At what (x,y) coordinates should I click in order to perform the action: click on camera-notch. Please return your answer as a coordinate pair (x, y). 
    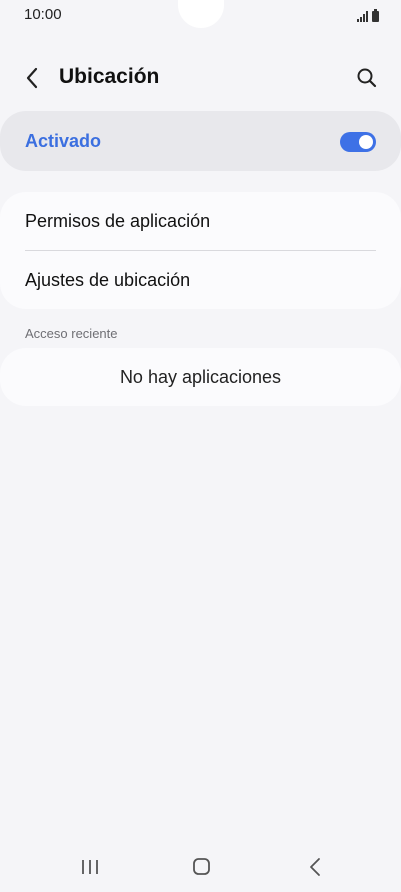
    Looking at the image, I should click on (201, 14).